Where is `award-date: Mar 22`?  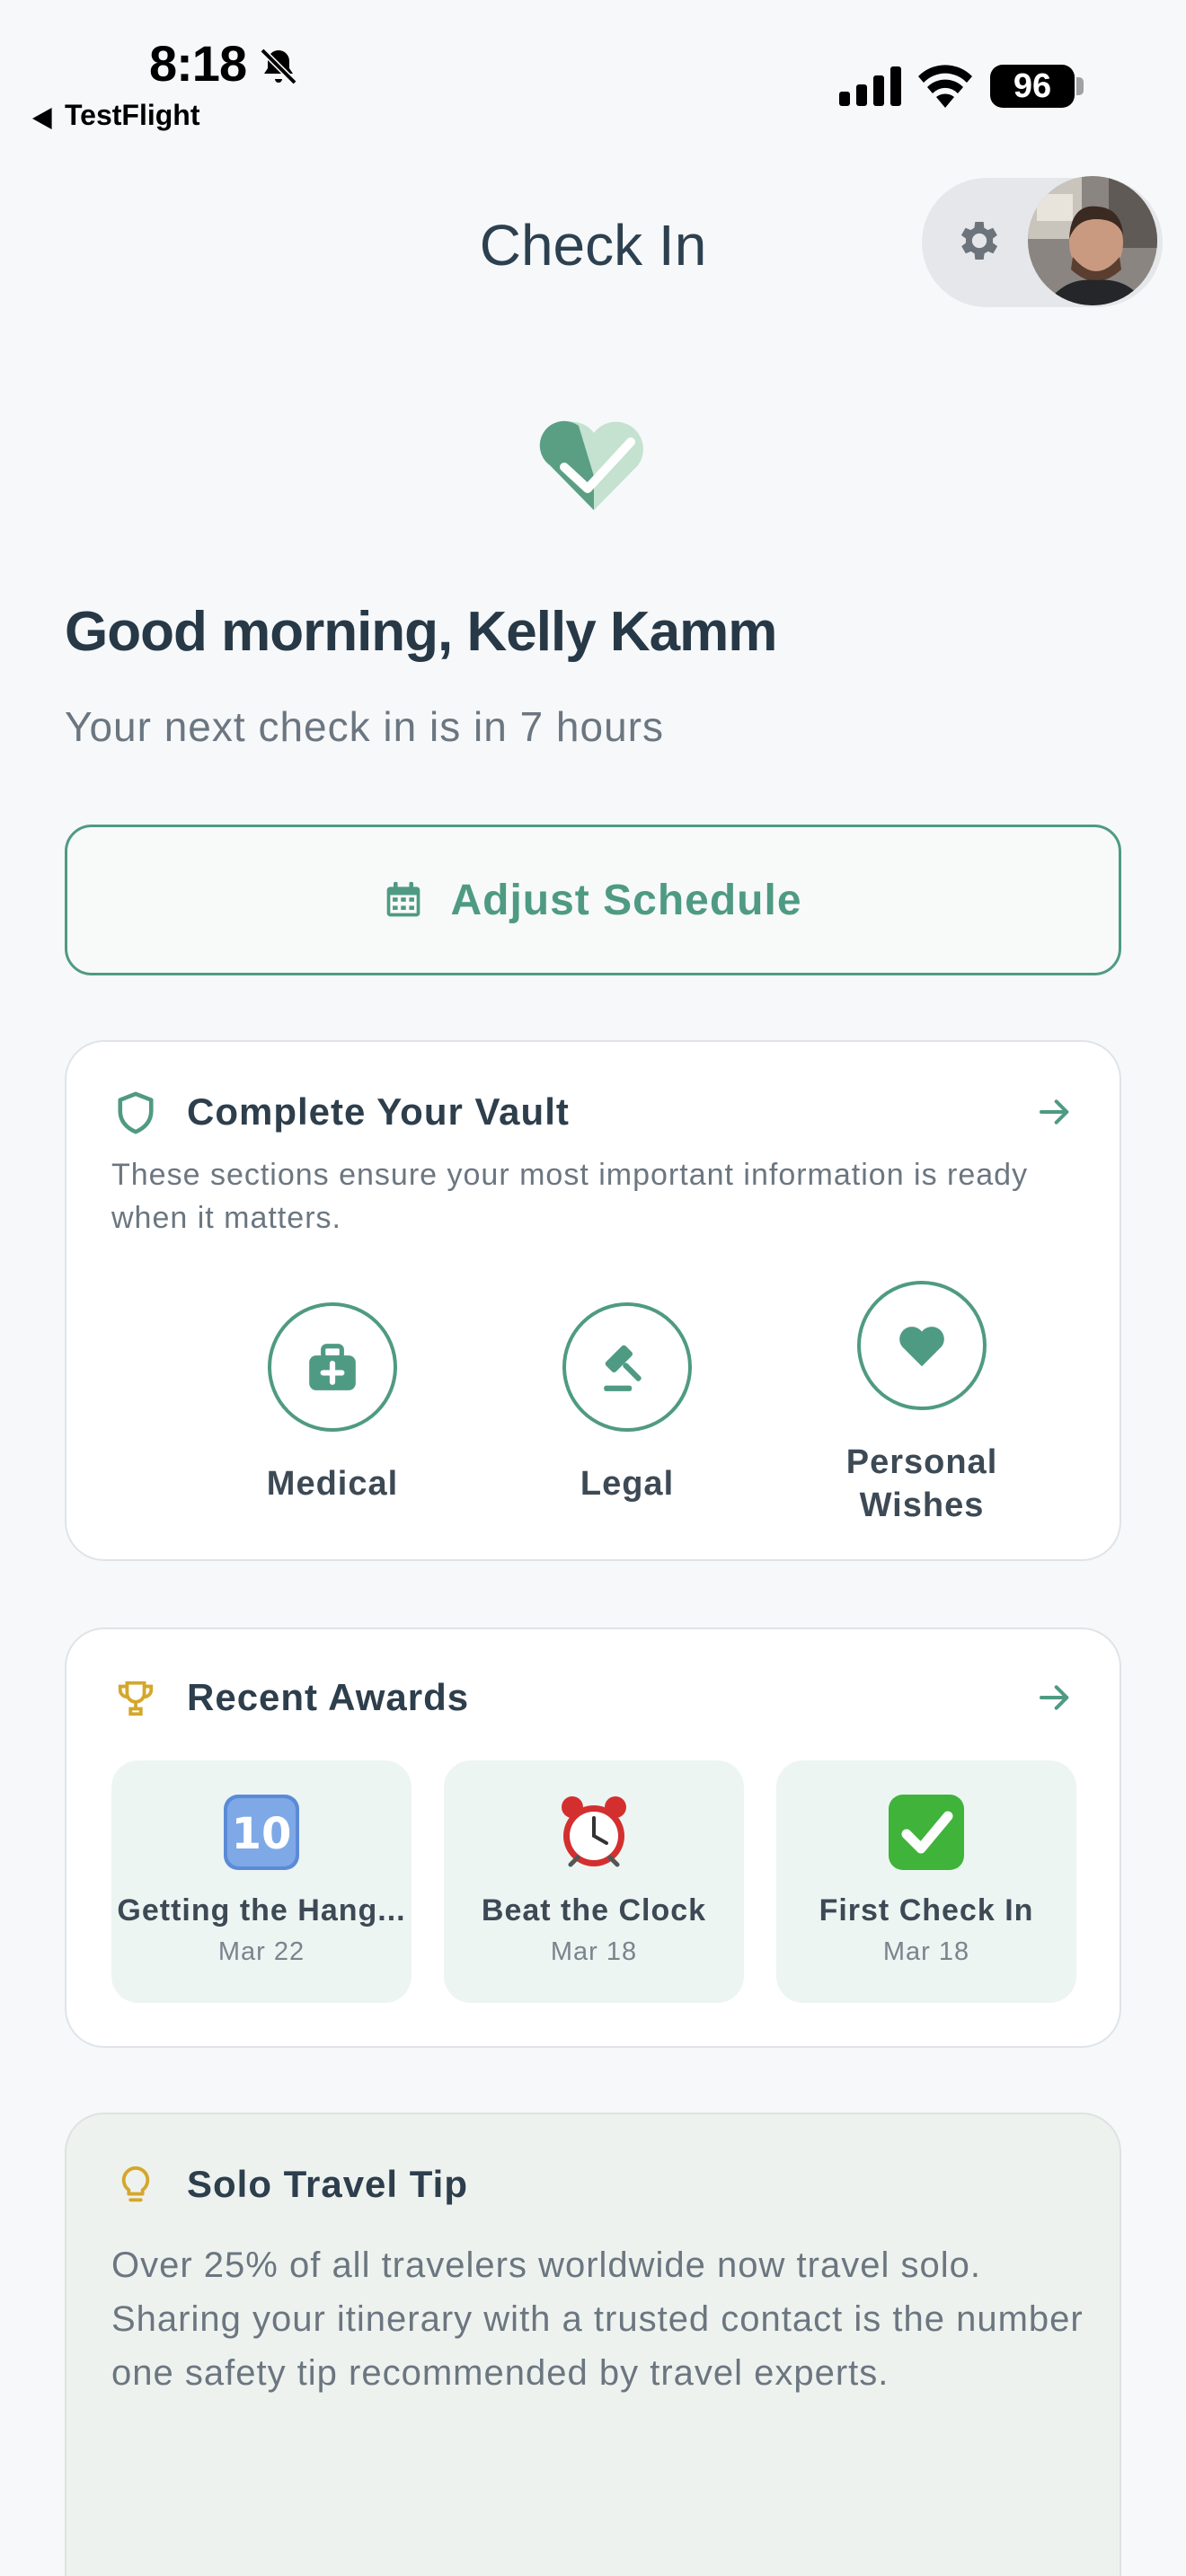
award-date: Mar 22 is located at coordinates (261, 1951).